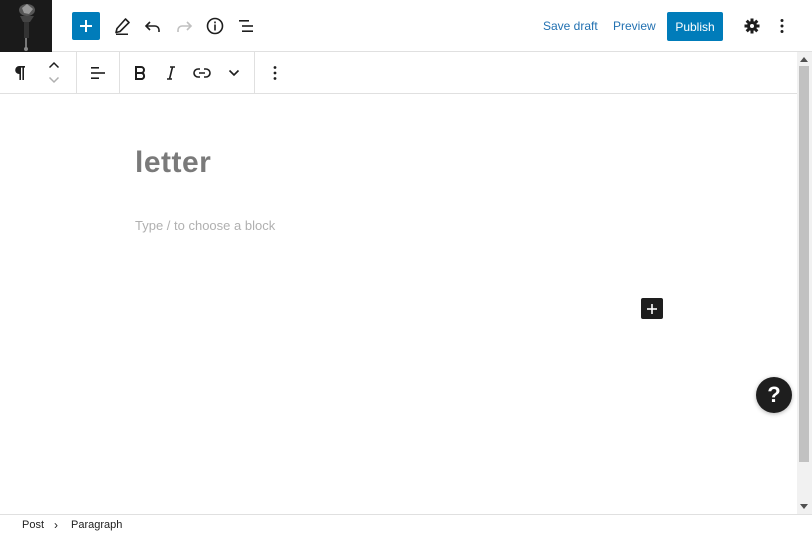 This screenshot has height=535, width=812. I want to click on chevron-up-icon, so click(54, 65).